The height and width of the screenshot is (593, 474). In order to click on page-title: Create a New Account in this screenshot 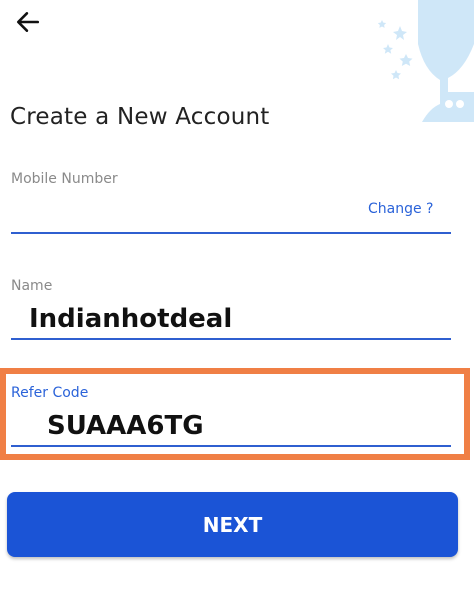, I will do `click(140, 117)`.